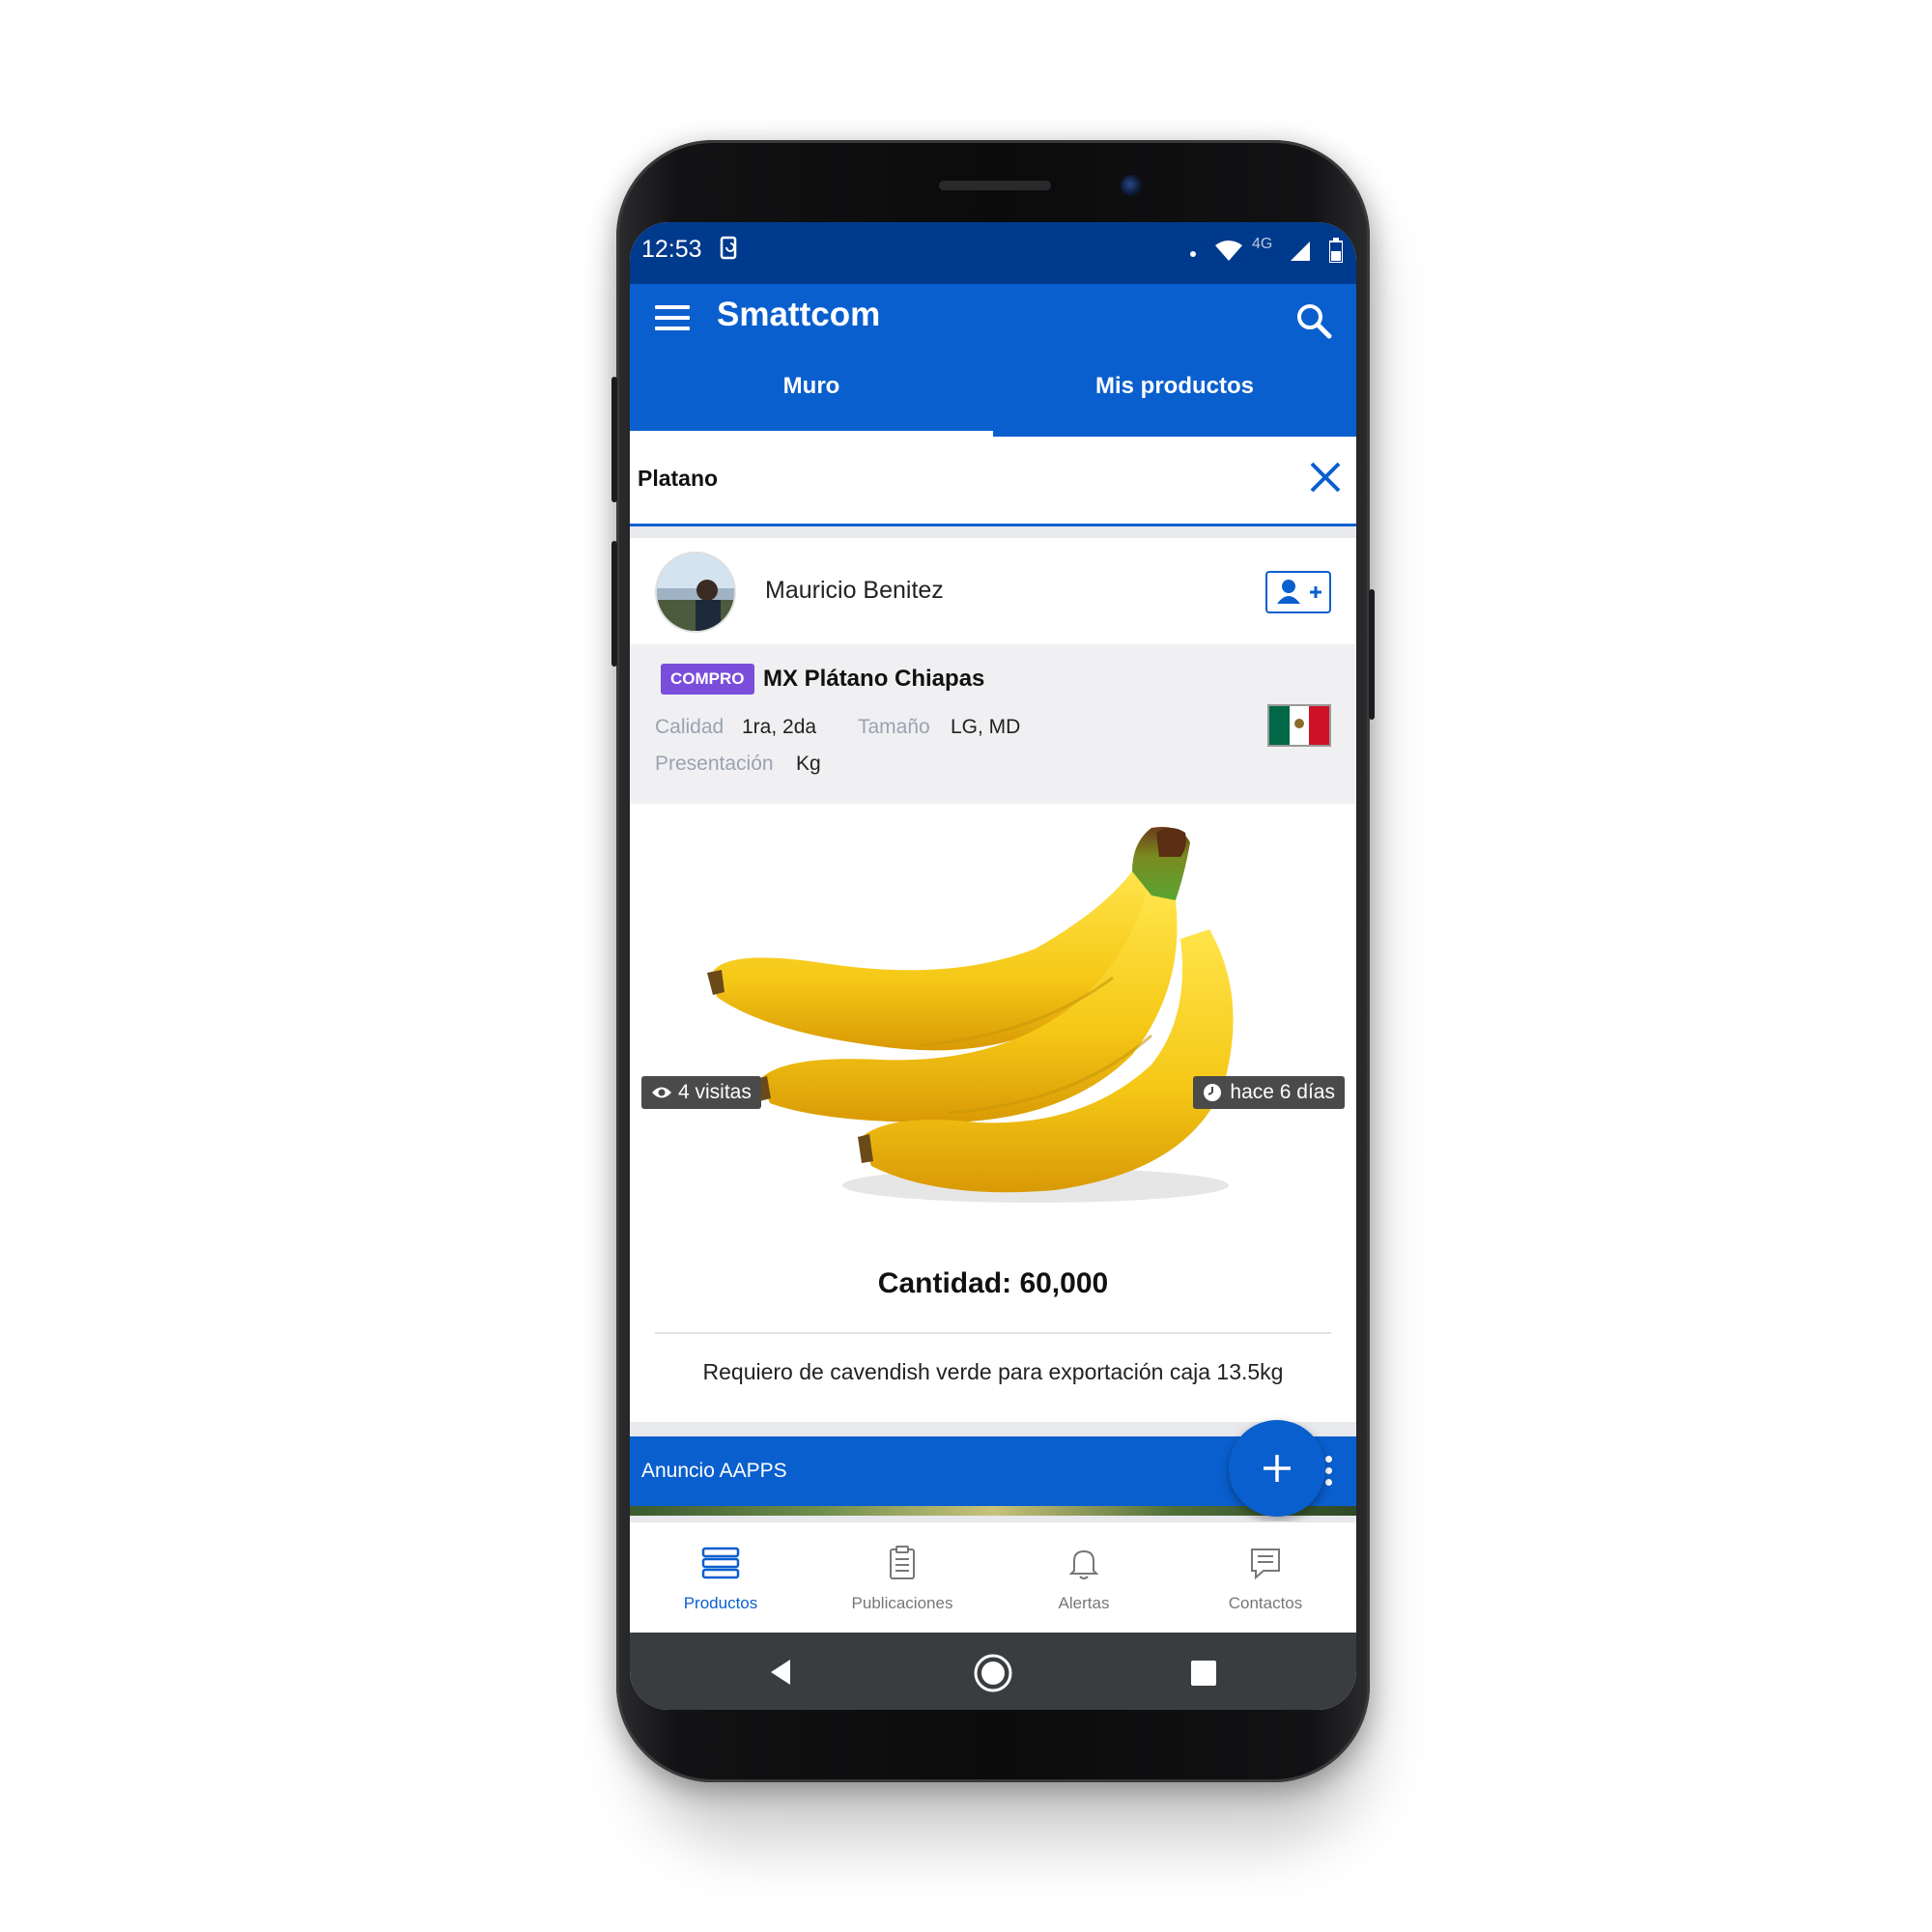  Describe the element at coordinates (902, 1603) in the screenshot. I see `nav-label-publicaciones: Publicaciones` at that location.